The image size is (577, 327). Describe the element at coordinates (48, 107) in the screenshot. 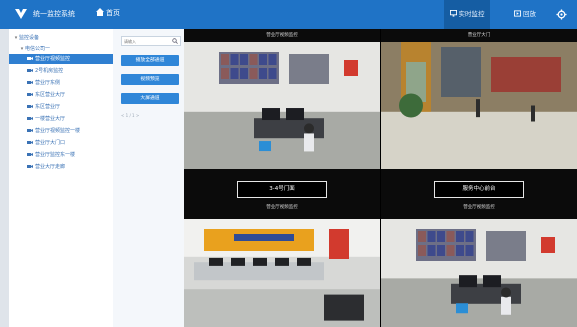

I see `tree-item-label: 东区营业厅` at that location.